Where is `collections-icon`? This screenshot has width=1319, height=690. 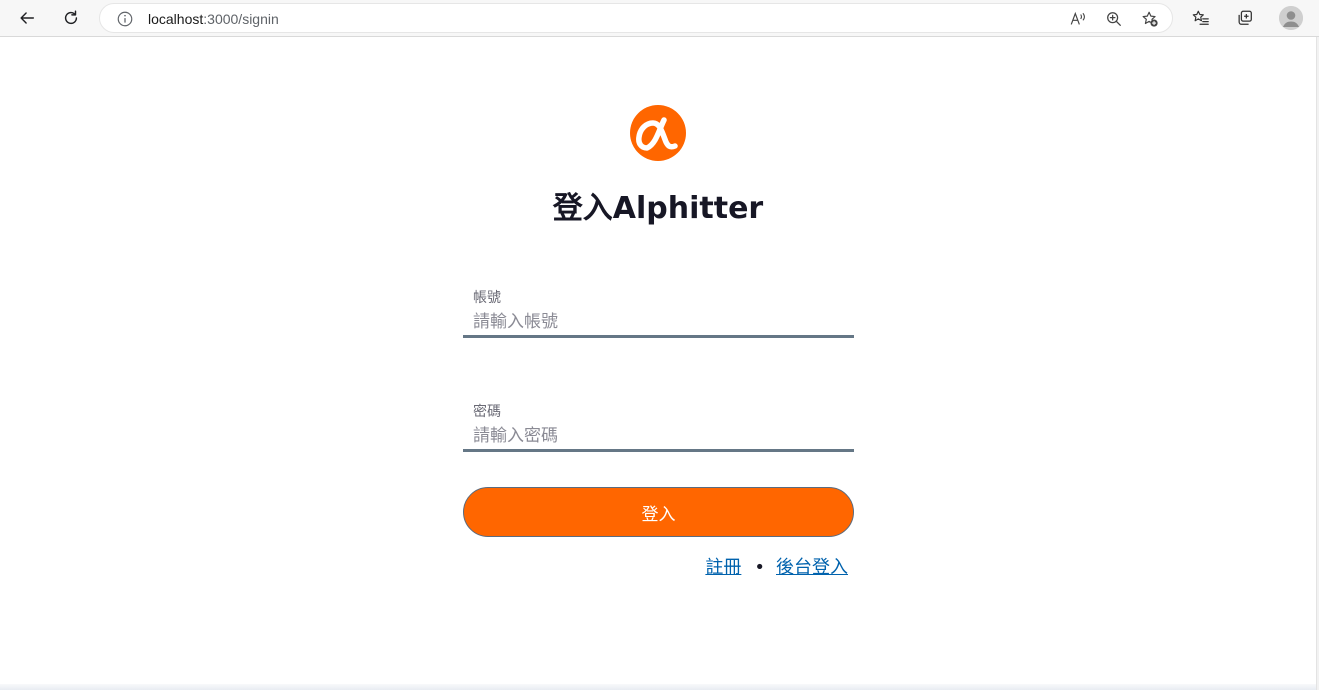
collections-icon is located at coordinates (1245, 17).